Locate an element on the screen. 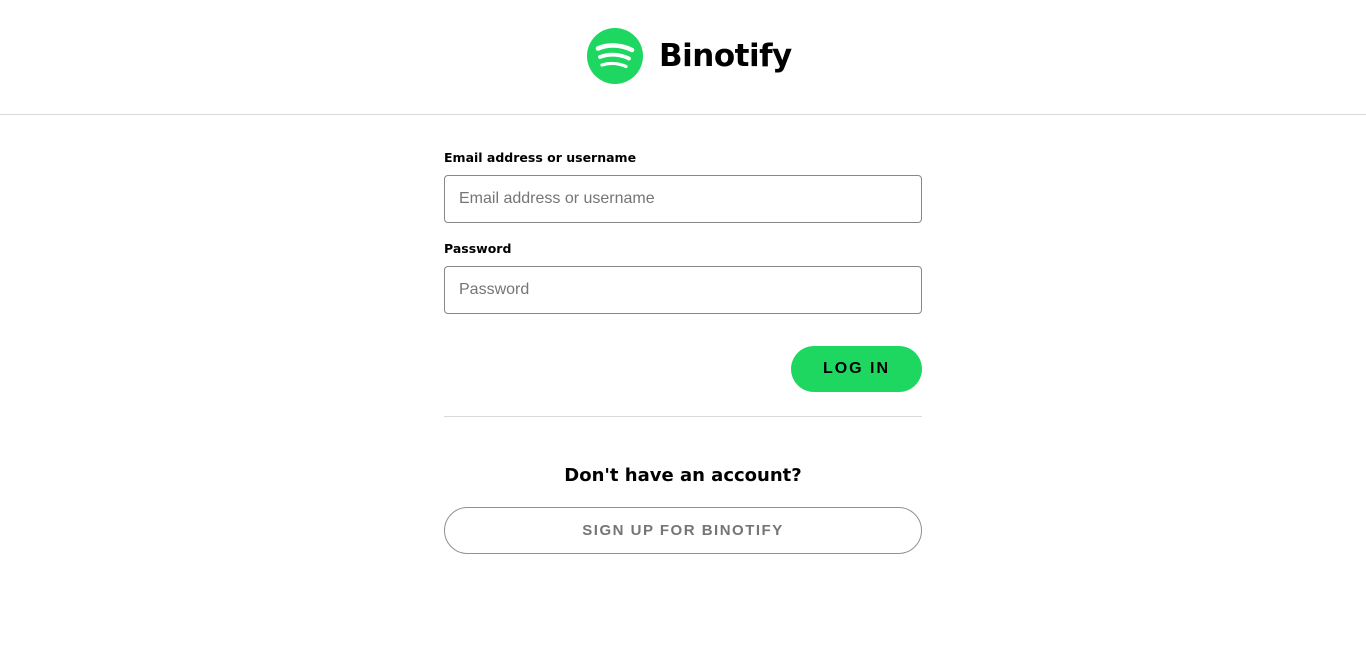 The height and width of the screenshot is (650, 1366). spotify-logo-icon is located at coordinates (615, 56).